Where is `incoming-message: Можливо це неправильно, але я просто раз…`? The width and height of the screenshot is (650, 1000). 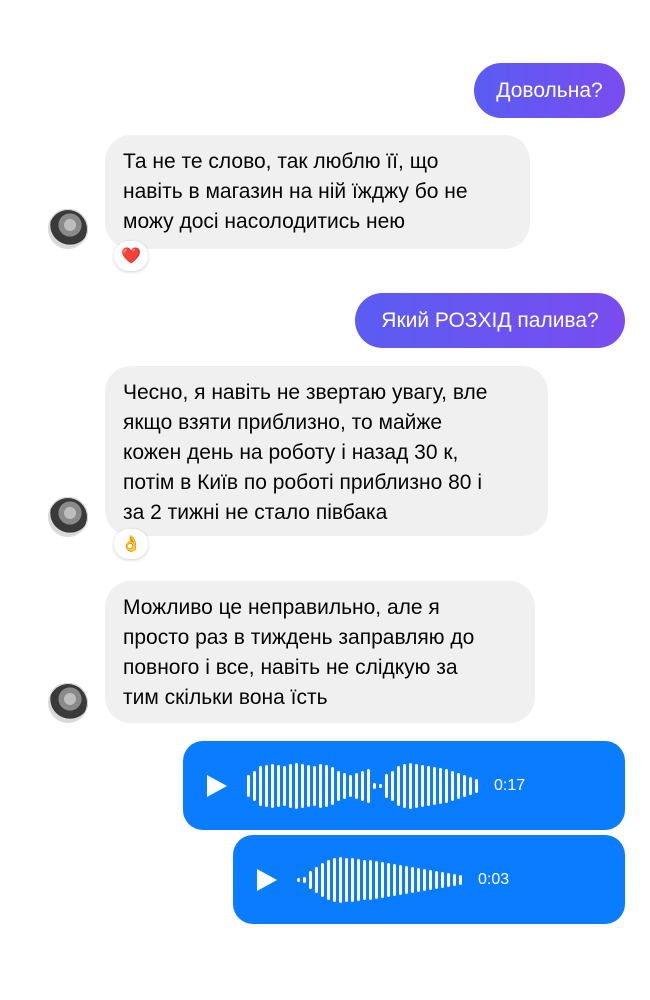
incoming-message: Можливо це неправильно, але я просто раз… is located at coordinates (320, 652).